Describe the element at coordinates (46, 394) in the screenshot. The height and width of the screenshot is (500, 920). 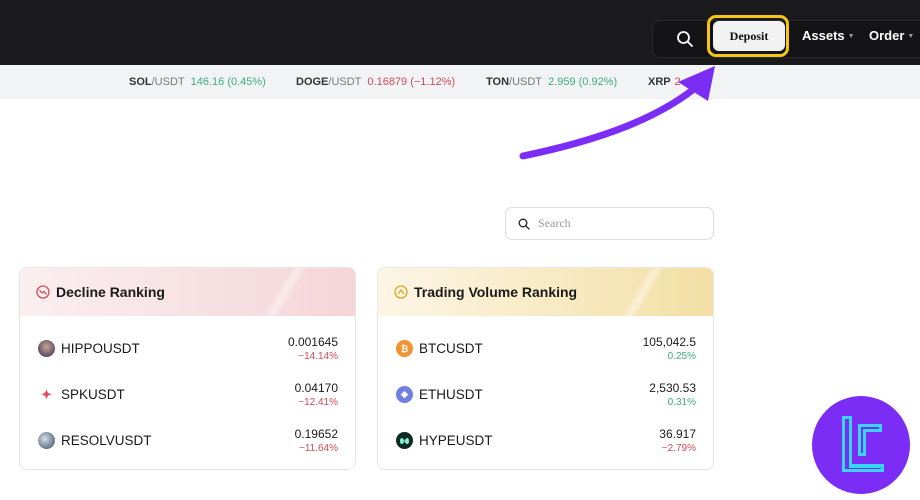
I see `spk-coin-icon: ✦` at that location.